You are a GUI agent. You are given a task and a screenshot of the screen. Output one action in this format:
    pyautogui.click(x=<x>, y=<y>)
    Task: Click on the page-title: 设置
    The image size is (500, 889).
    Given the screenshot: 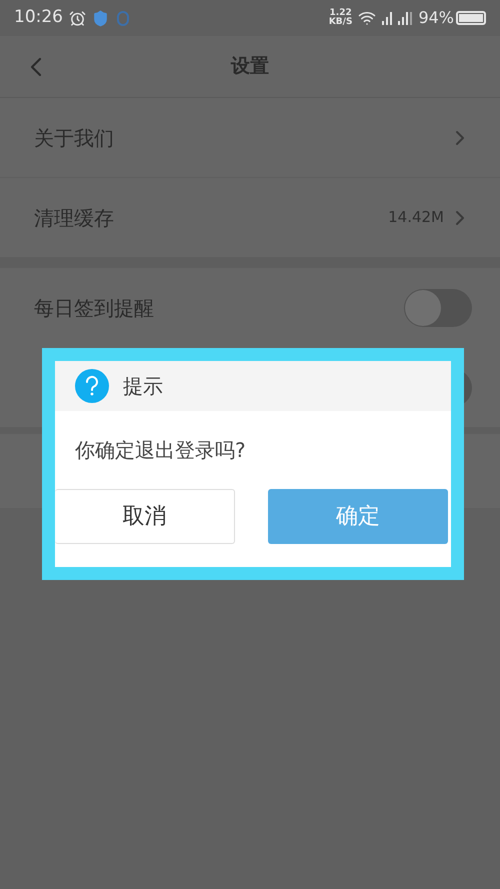 What is the action you would take?
    pyautogui.click(x=250, y=67)
    